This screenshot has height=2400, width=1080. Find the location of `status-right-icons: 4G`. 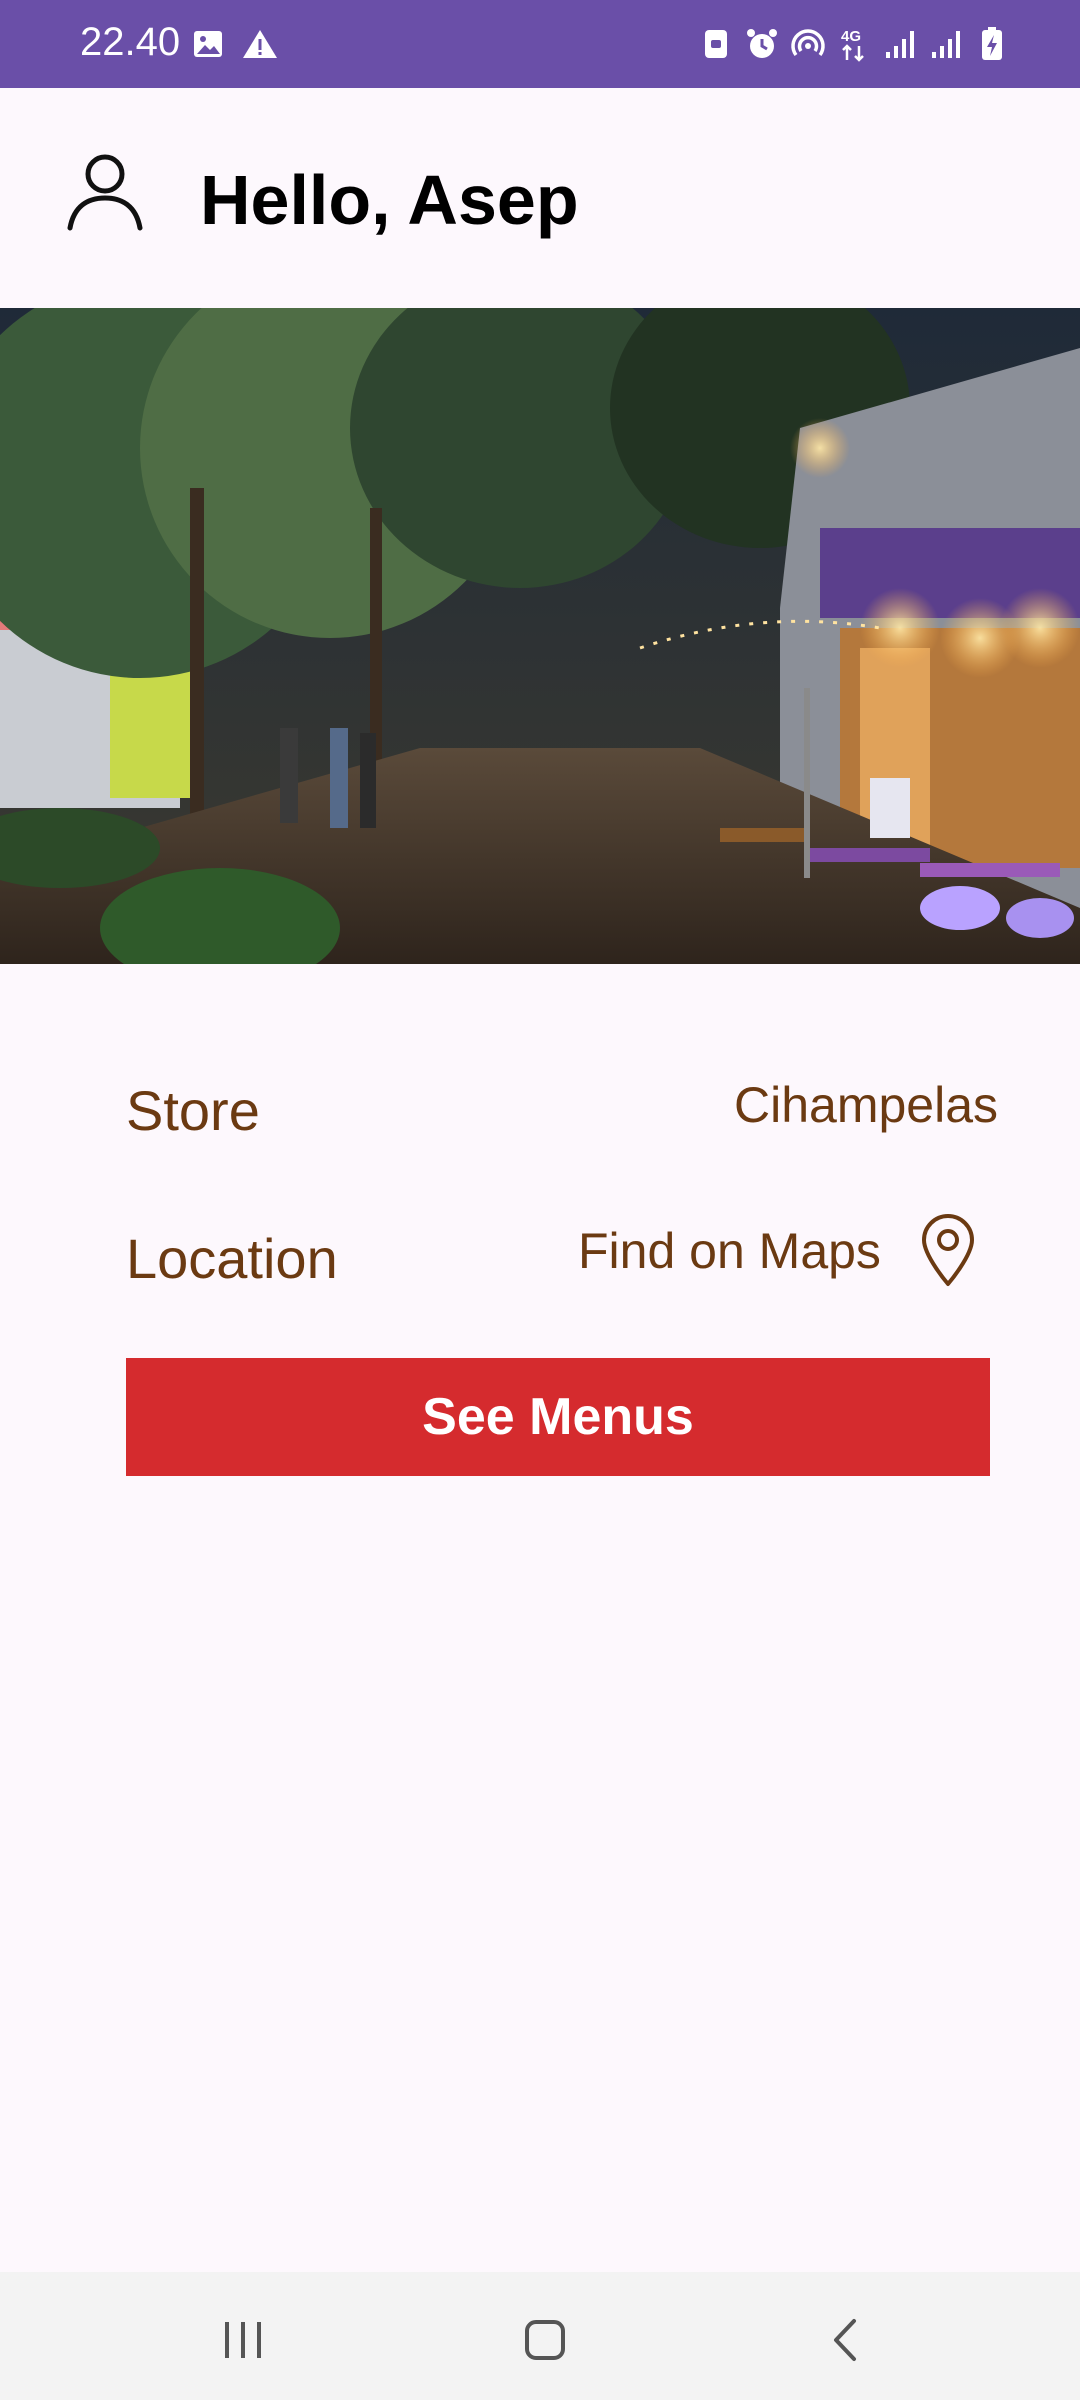

status-right-icons: 4G is located at coordinates (854, 44).